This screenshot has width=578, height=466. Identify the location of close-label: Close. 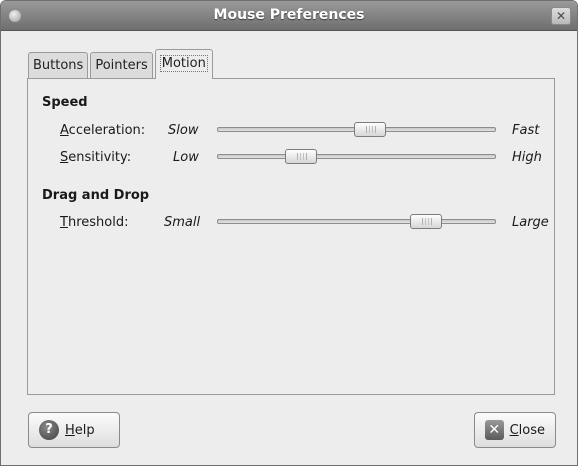
(527, 430).